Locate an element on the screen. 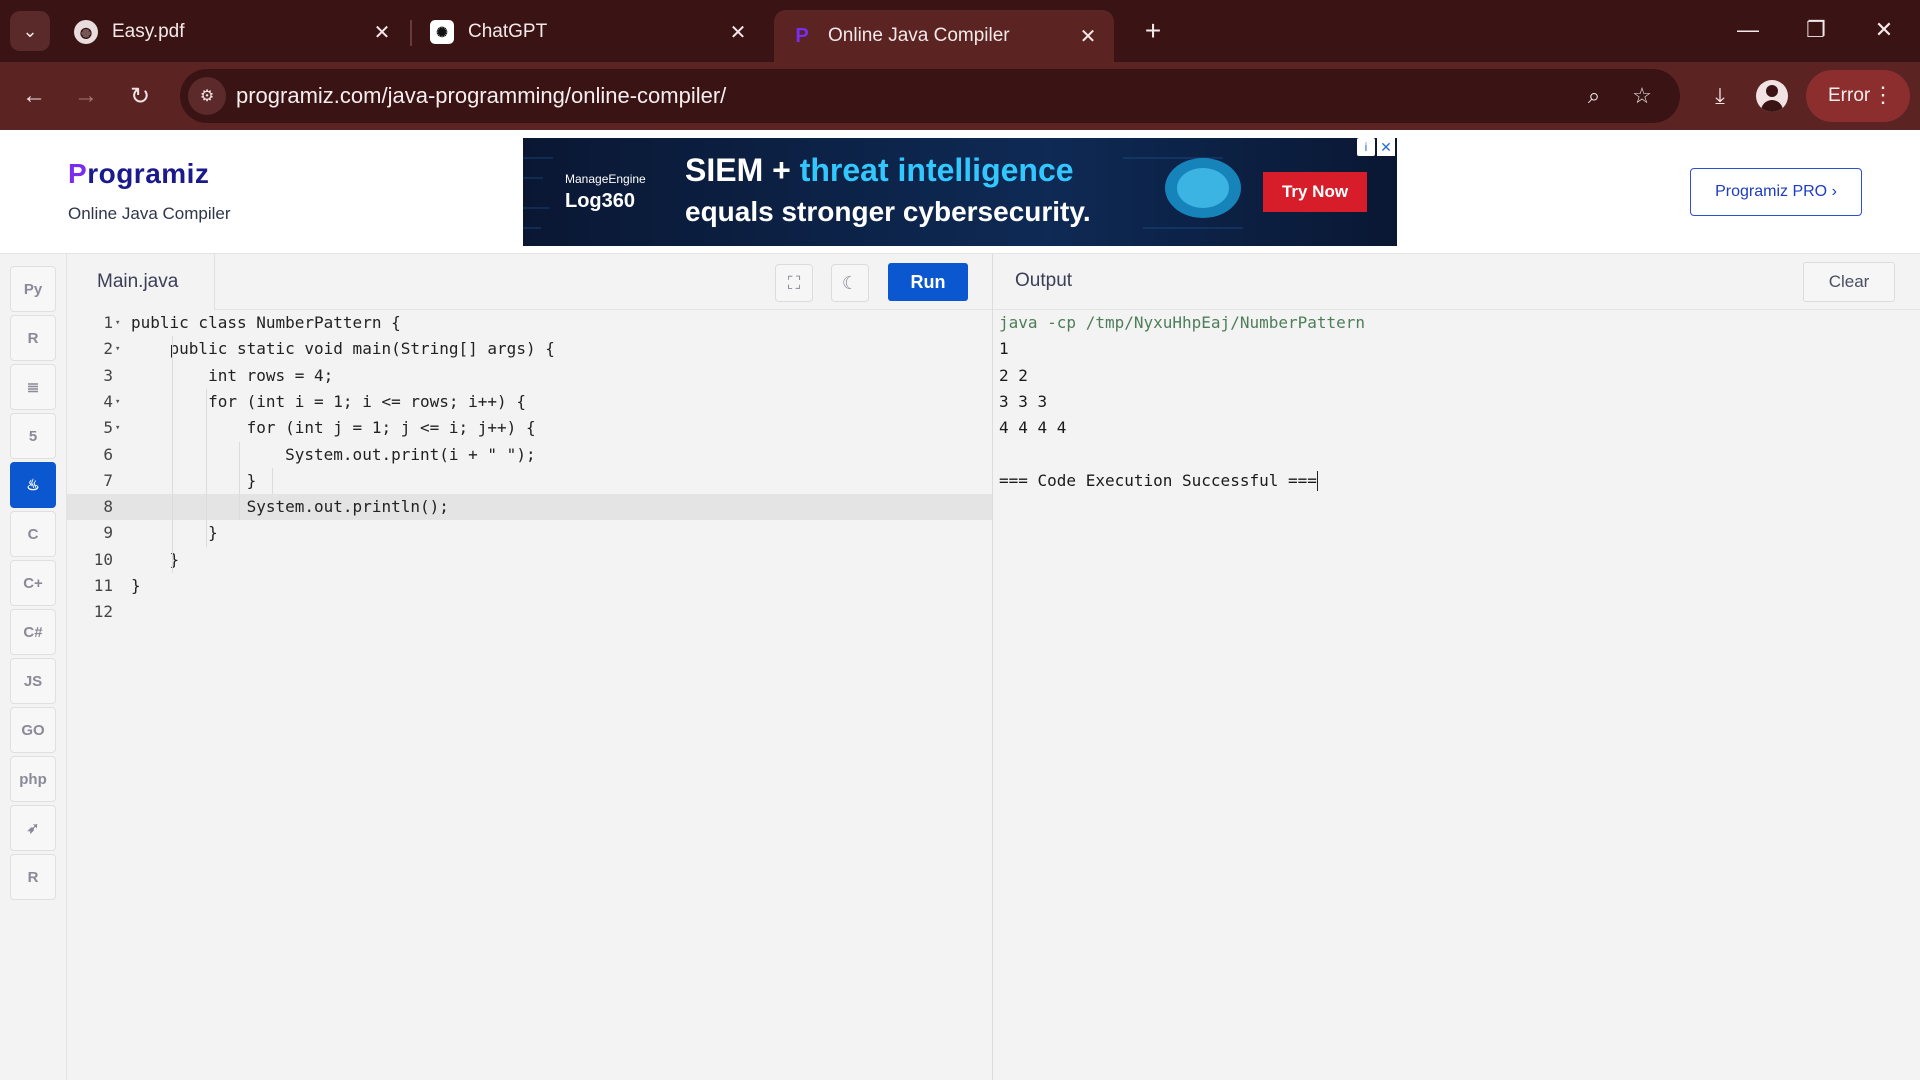 This screenshot has width=1920, height=1080. code-line: 12 is located at coordinates (529, 612).